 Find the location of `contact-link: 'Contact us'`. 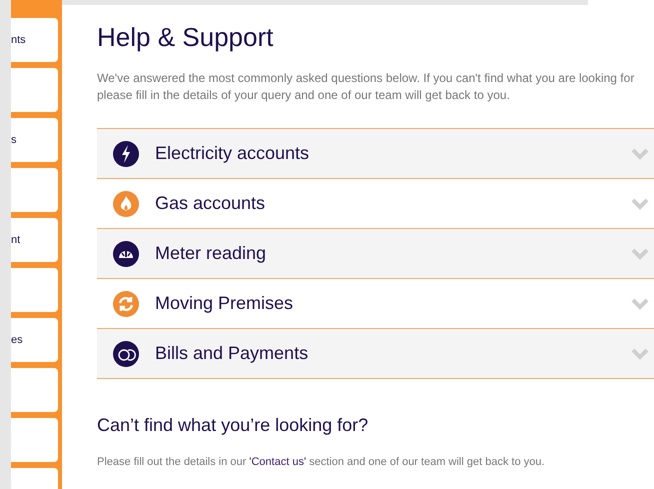

contact-link: 'Contact us' is located at coordinates (277, 462).